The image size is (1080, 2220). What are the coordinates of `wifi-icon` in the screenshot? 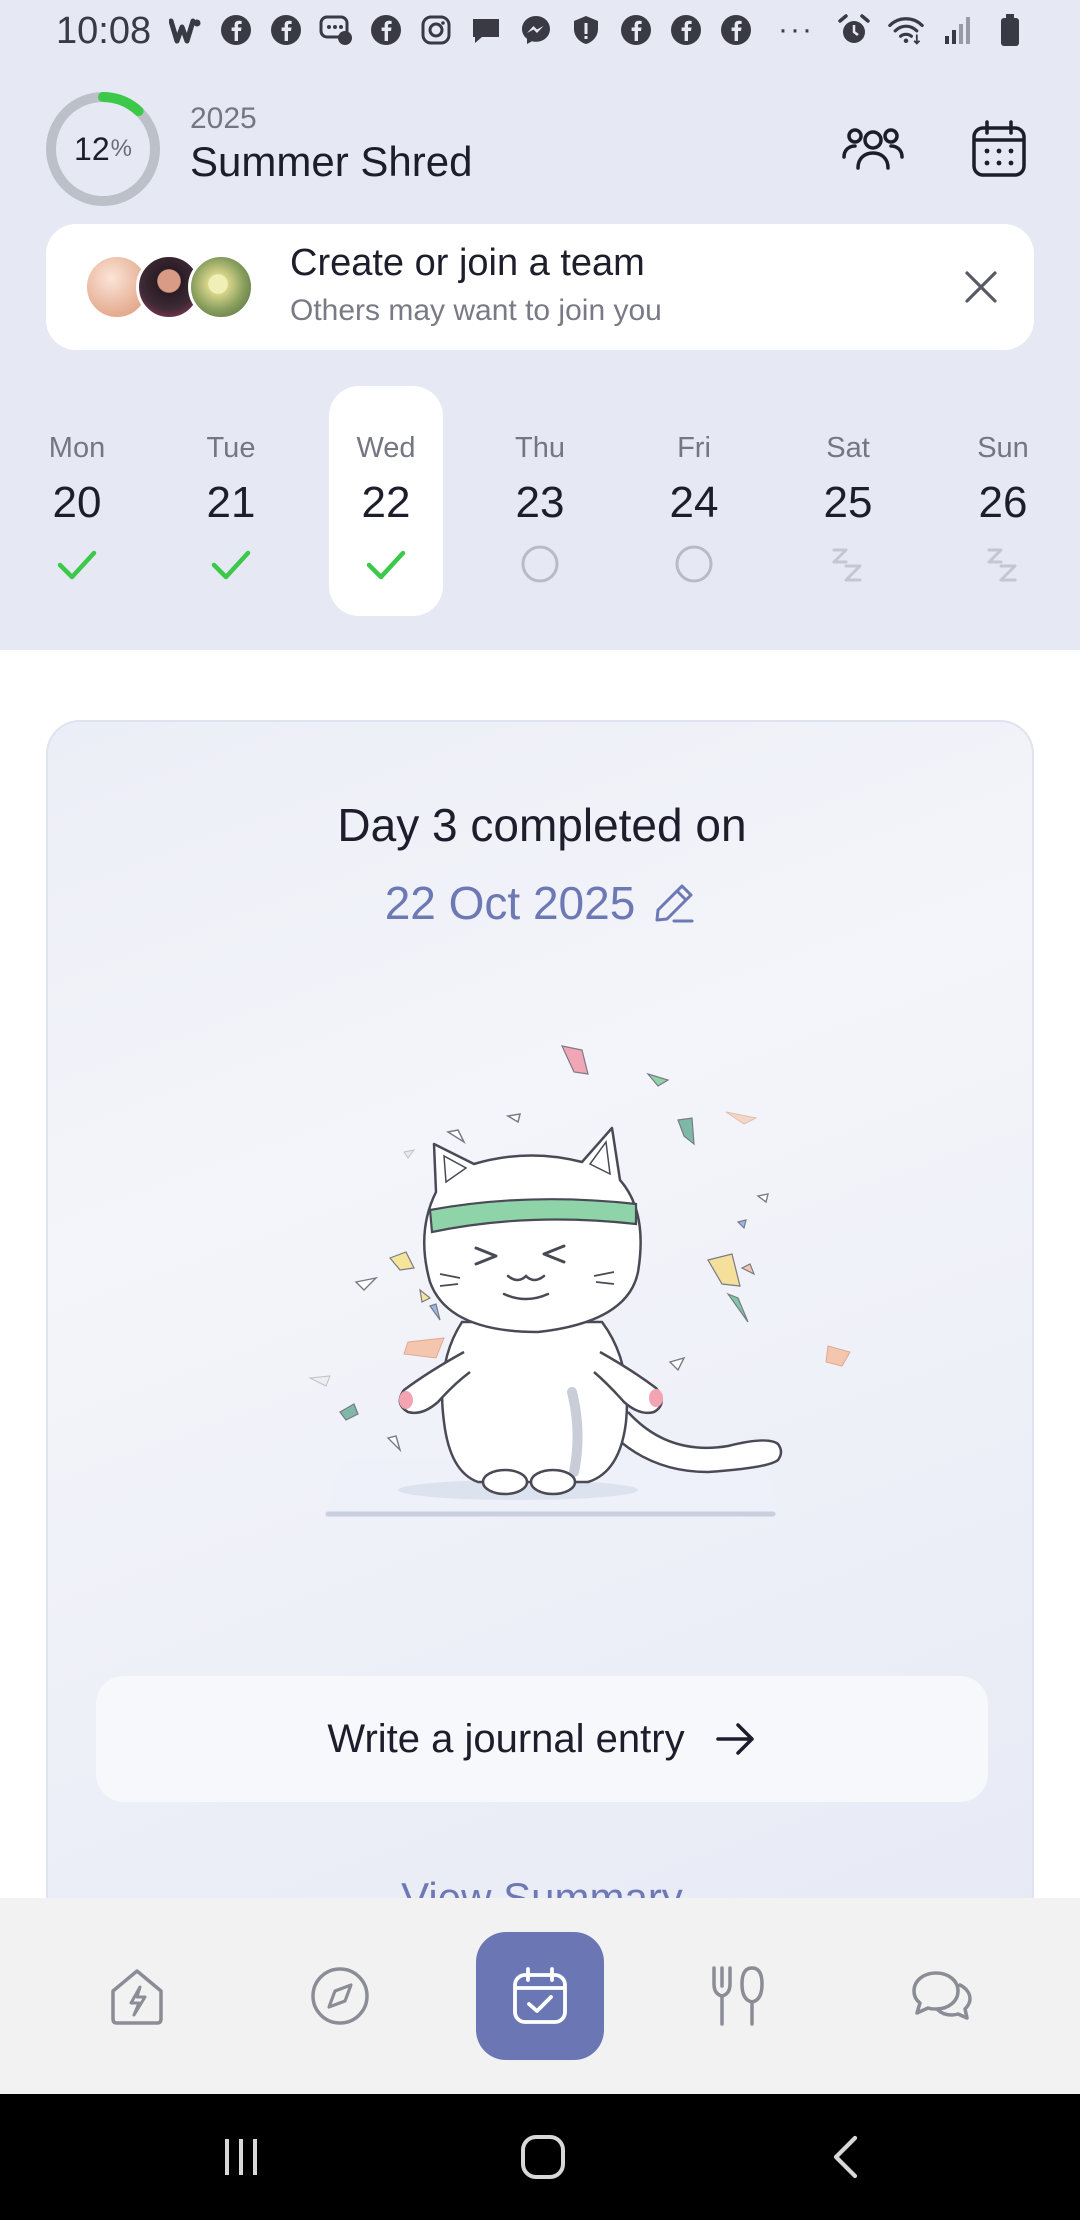 It's located at (906, 30).